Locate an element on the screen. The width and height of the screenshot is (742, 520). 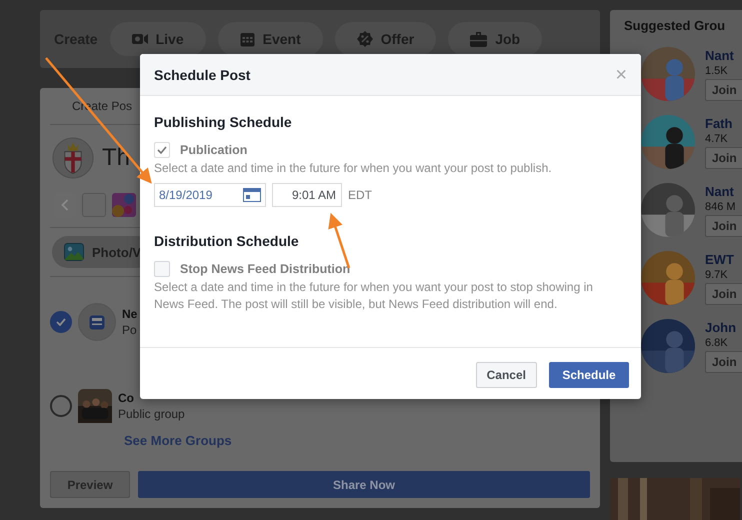
close-button: × is located at coordinates (621, 74).